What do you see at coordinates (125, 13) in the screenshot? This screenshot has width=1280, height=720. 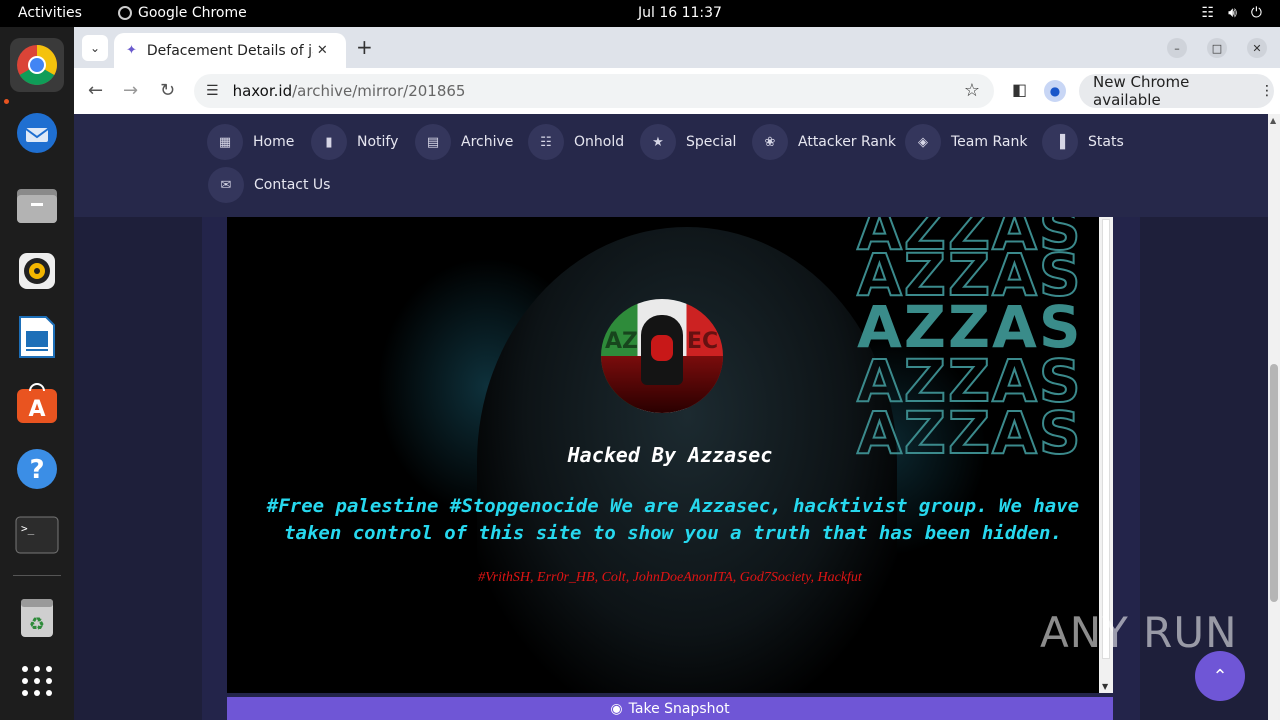 I see `chrome-small-icon` at bounding box center [125, 13].